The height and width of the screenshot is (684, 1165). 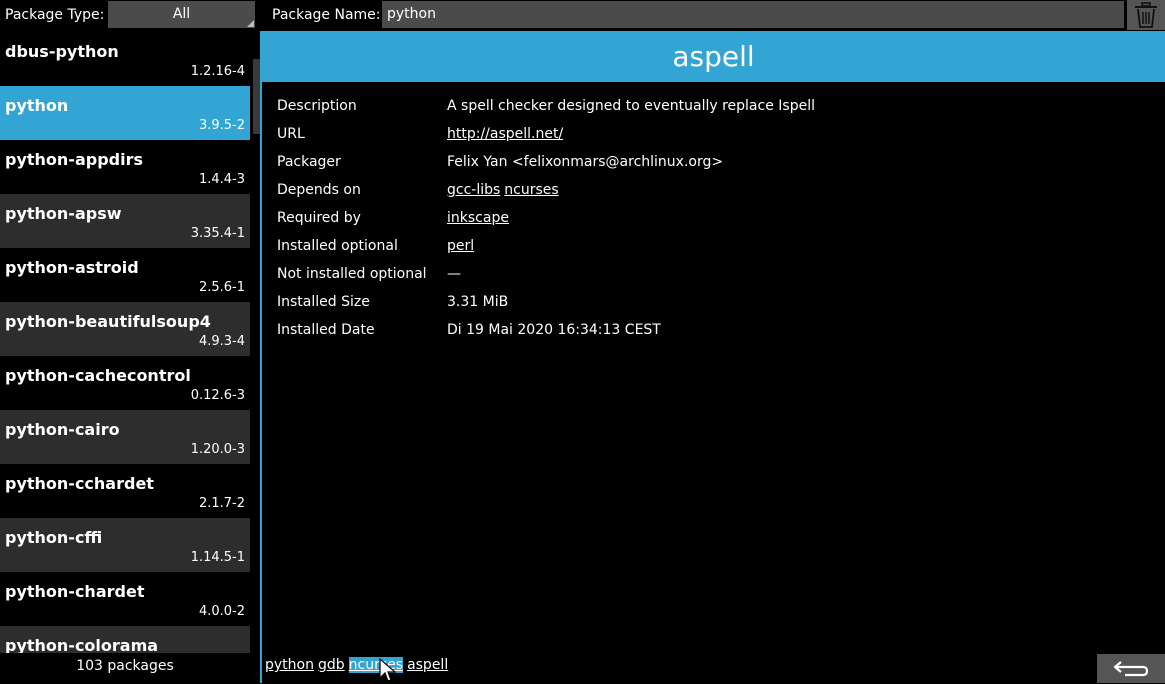 What do you see at coordinates (217, 557) in the screenshot?
I see `package-version: 1.14.5-1` at bounding box center [217, 557].